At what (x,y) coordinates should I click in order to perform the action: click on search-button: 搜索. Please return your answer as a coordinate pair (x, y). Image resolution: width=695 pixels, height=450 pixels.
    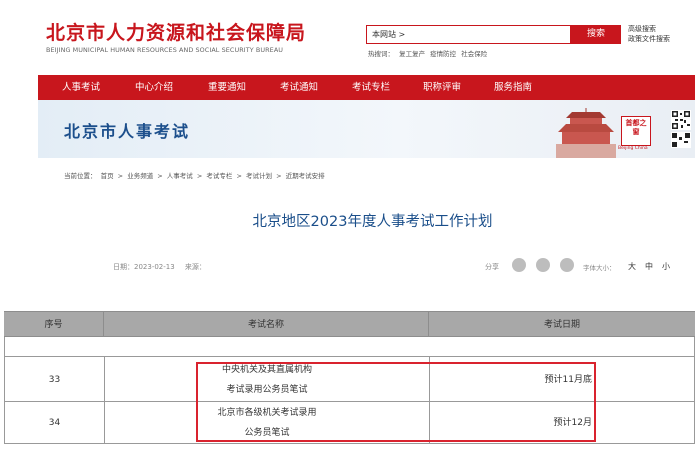
    Looking at the image, I should click on (596, 34).